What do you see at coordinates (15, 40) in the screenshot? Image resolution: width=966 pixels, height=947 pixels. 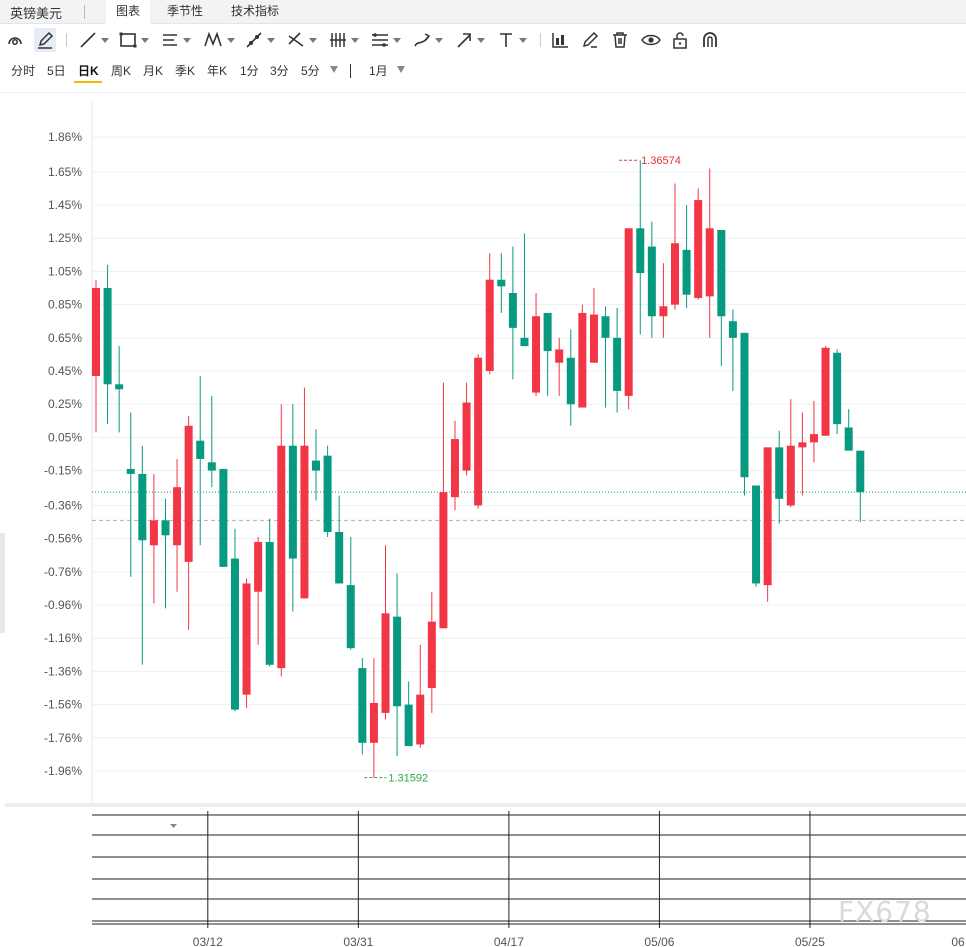 I see `magnet-icon` at bounding box center [15, 40].